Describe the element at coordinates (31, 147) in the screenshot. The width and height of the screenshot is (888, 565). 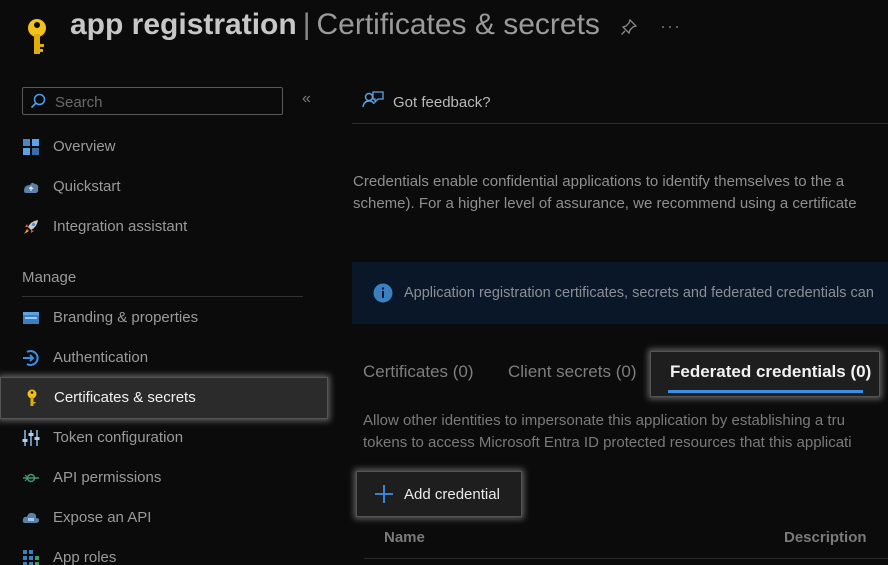
I see `overview-icon` at that location.